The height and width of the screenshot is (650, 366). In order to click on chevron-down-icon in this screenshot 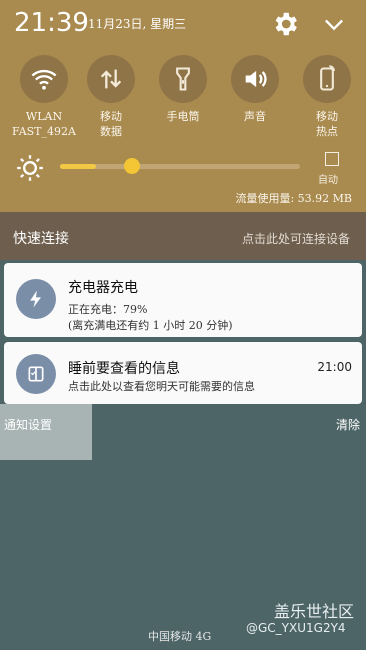, I will do `click(334, 24)`.